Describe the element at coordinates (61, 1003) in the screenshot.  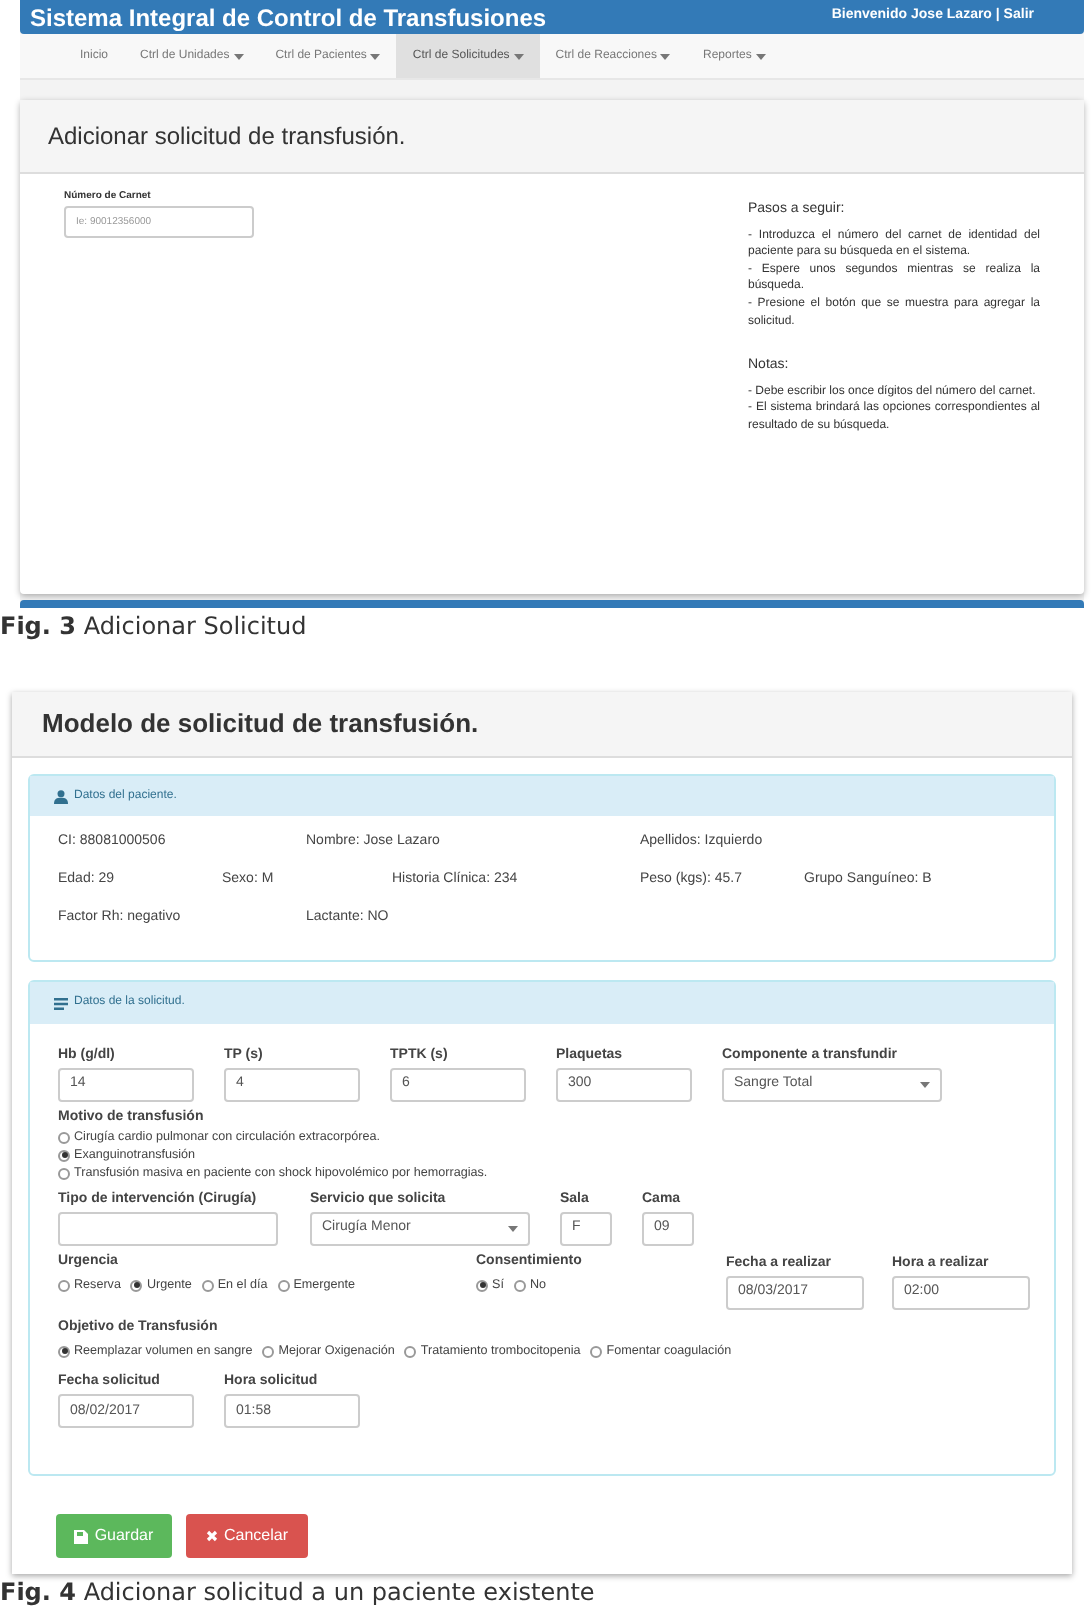
I see `list-icon` at that location.